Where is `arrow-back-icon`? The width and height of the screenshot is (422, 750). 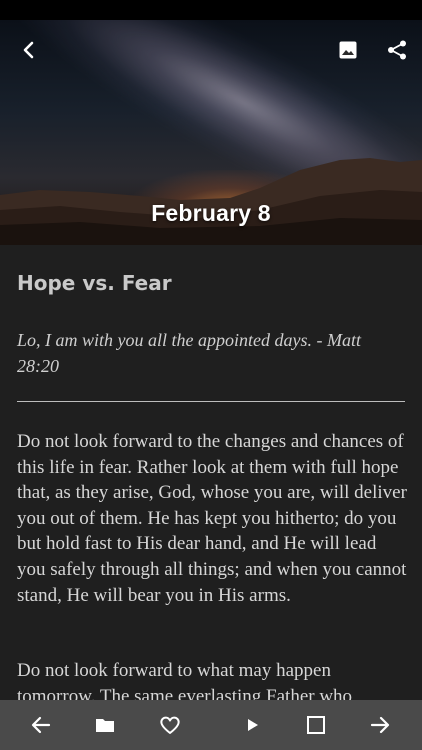 arrow-back-icon is located at coordinates (41, 725).